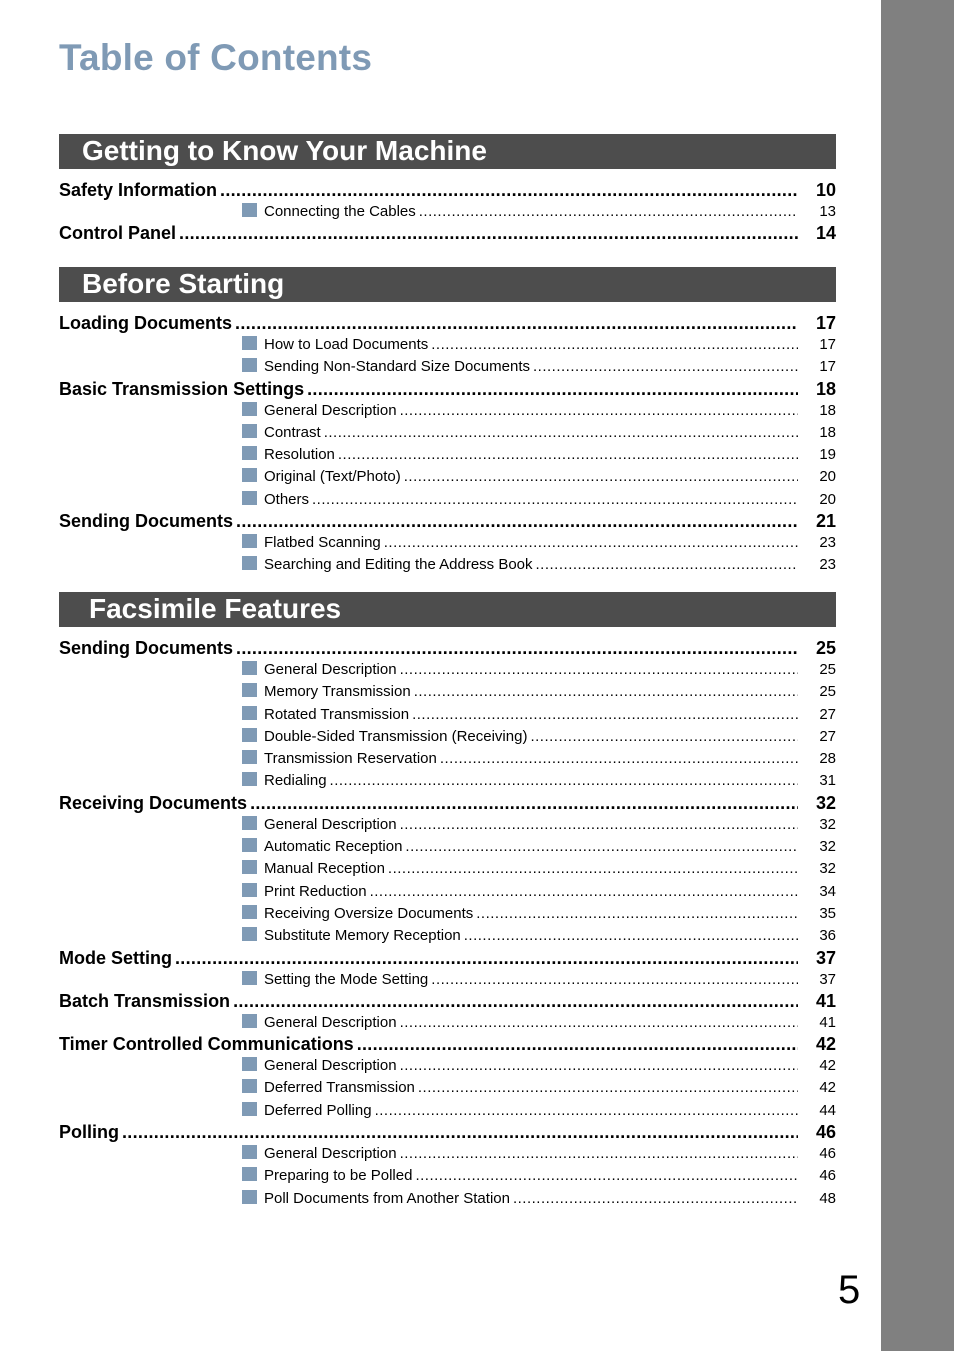  What do you see at coordinates (447, 543) in the screenshot?
I see `toc-subentry: Flatbed Scanning 23` at bounding box center [447, 543].